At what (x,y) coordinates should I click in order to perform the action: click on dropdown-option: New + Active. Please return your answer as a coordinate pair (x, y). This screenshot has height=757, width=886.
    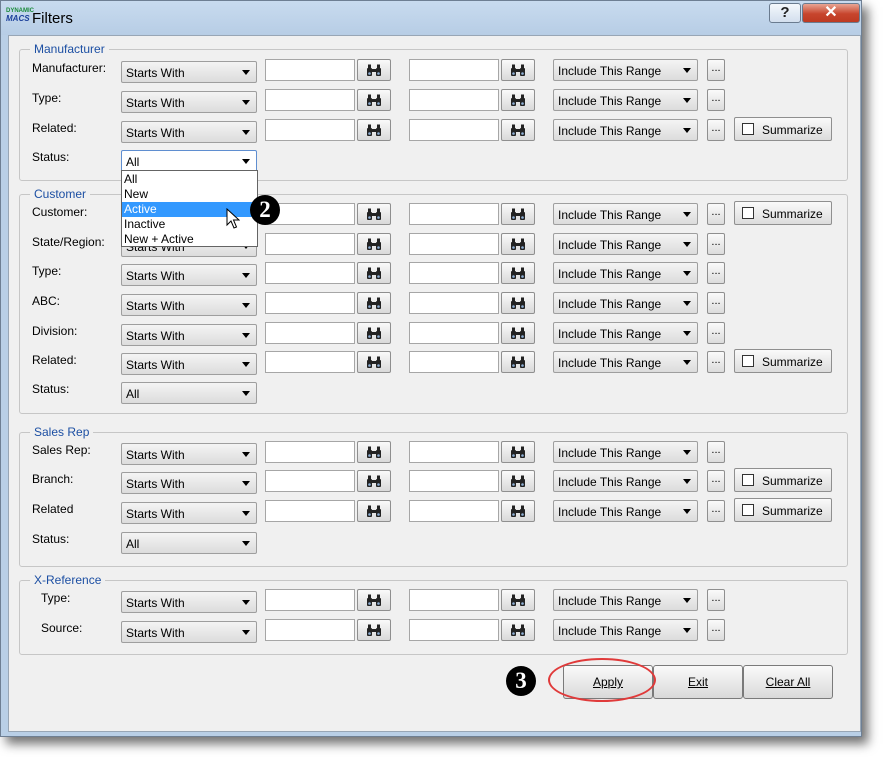
    Looking at the image, I should click on (189, 239).